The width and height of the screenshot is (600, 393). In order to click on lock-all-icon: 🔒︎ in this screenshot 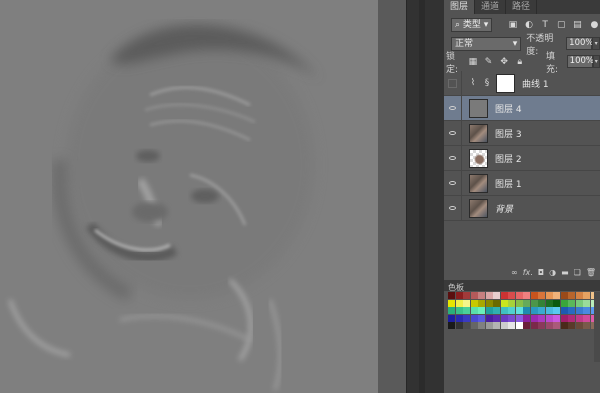, I will do `click(519, 62)`.